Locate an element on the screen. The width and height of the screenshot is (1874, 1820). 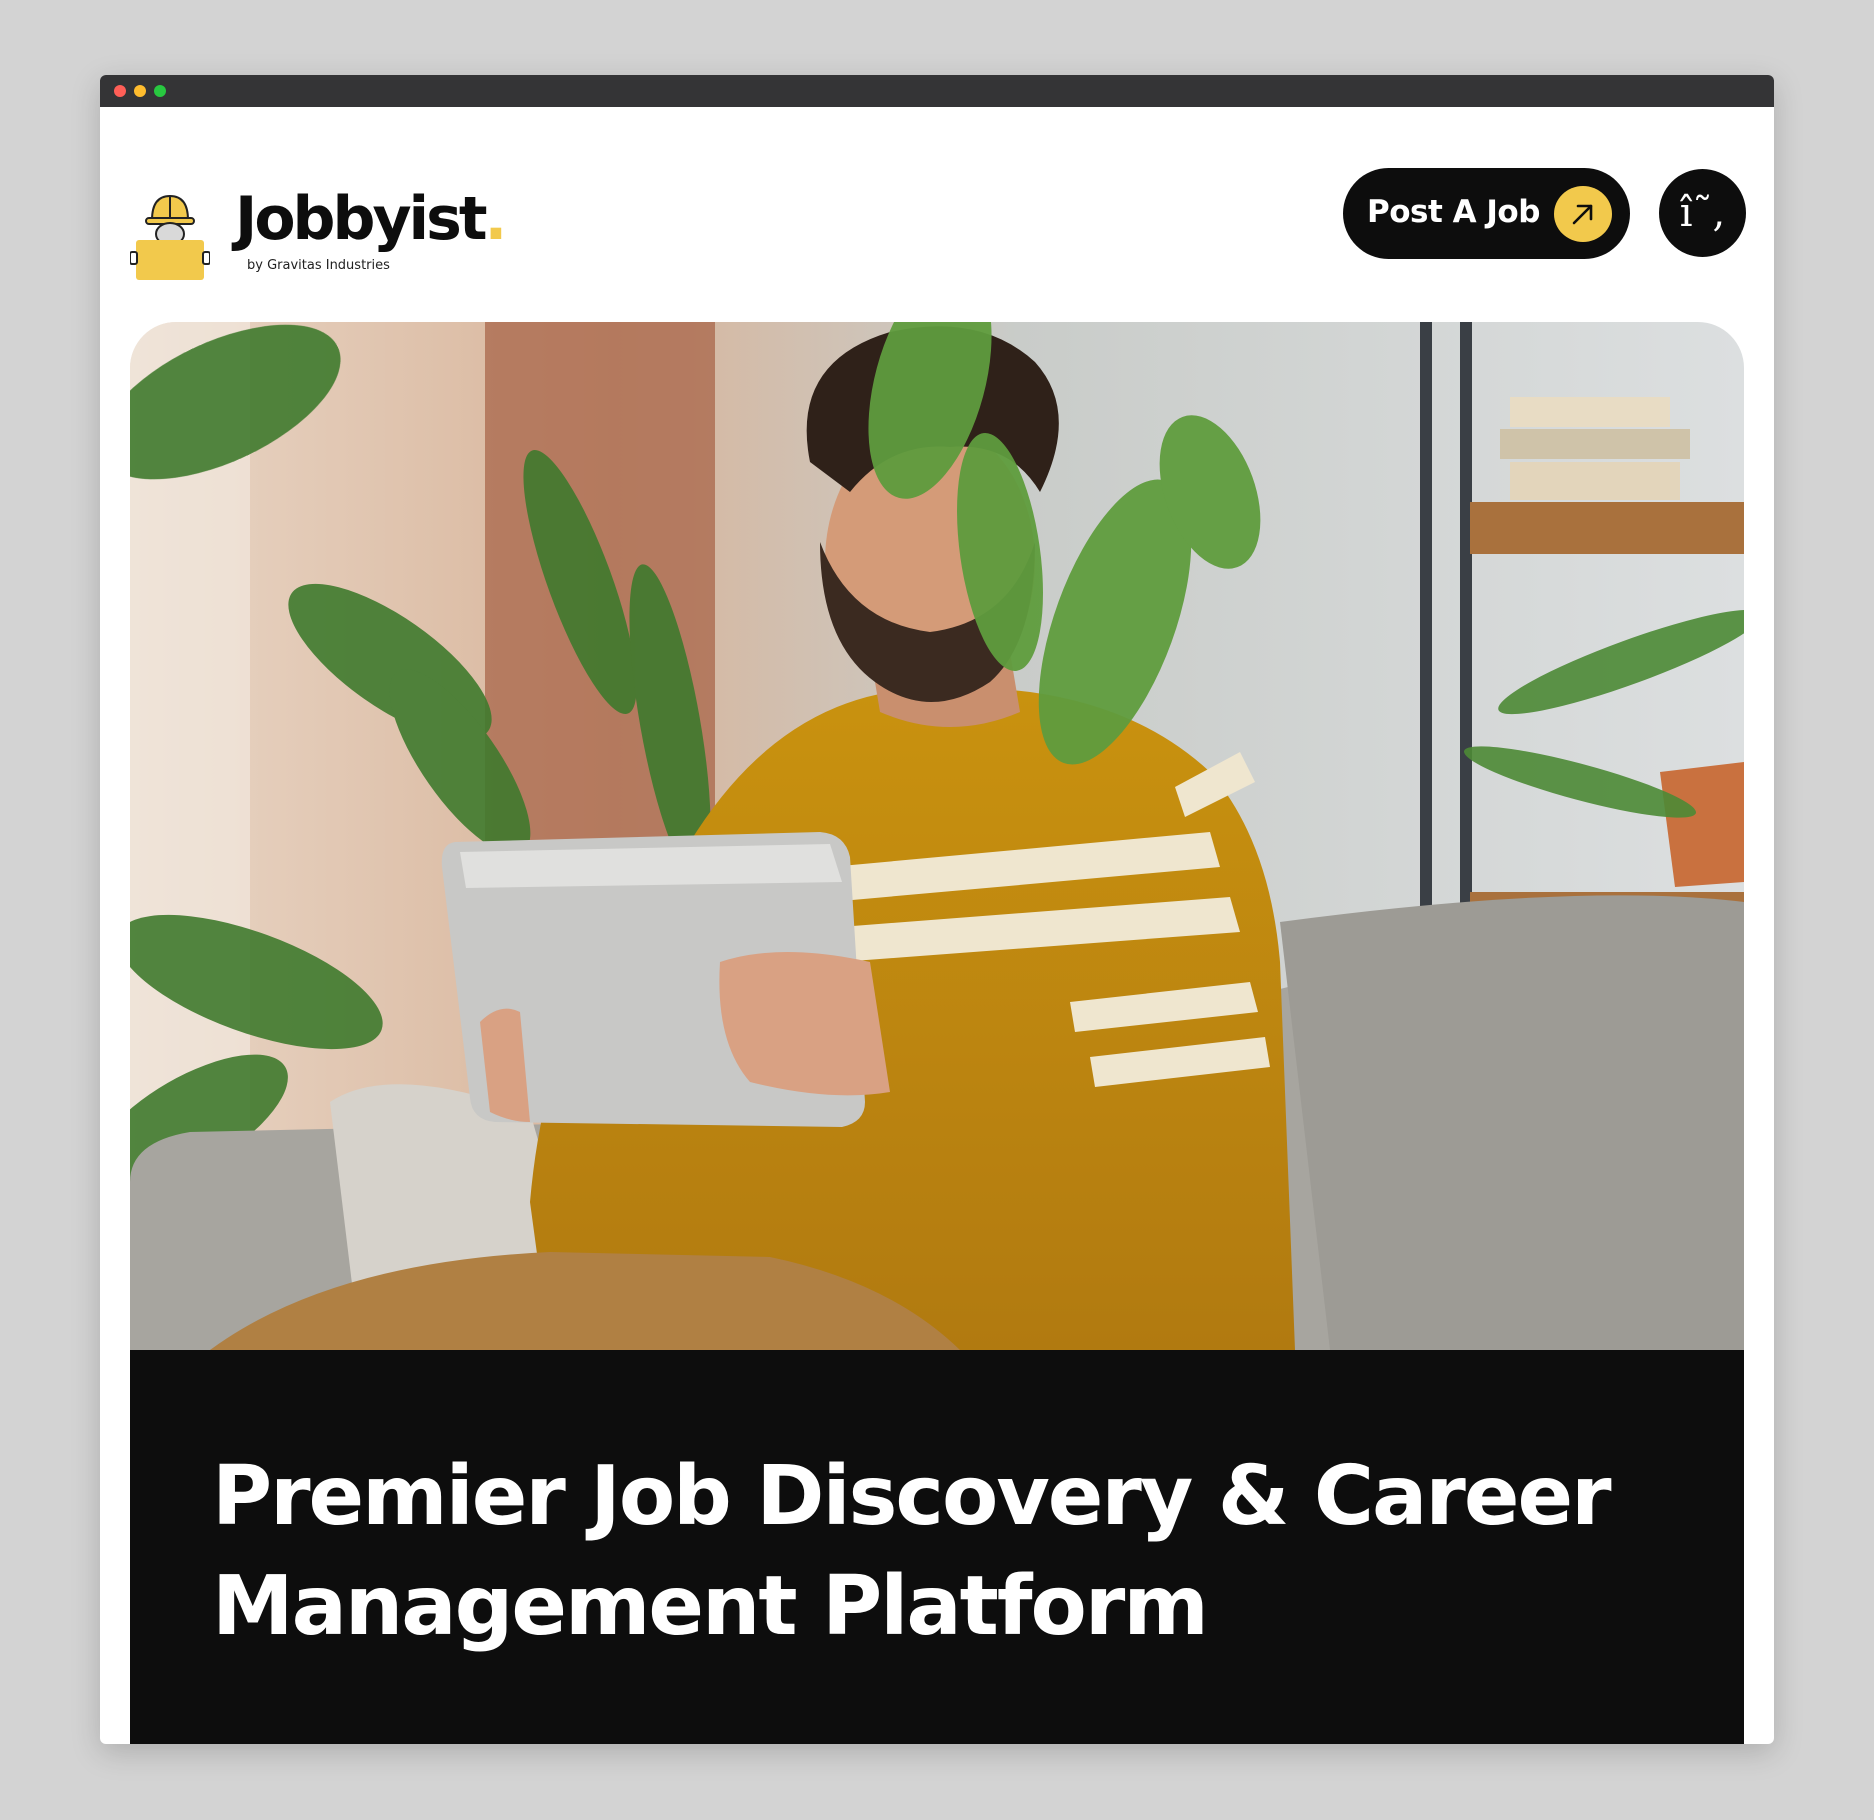
brand-subtitle: by Gravitas Industries is located at coordinates (318, 265).